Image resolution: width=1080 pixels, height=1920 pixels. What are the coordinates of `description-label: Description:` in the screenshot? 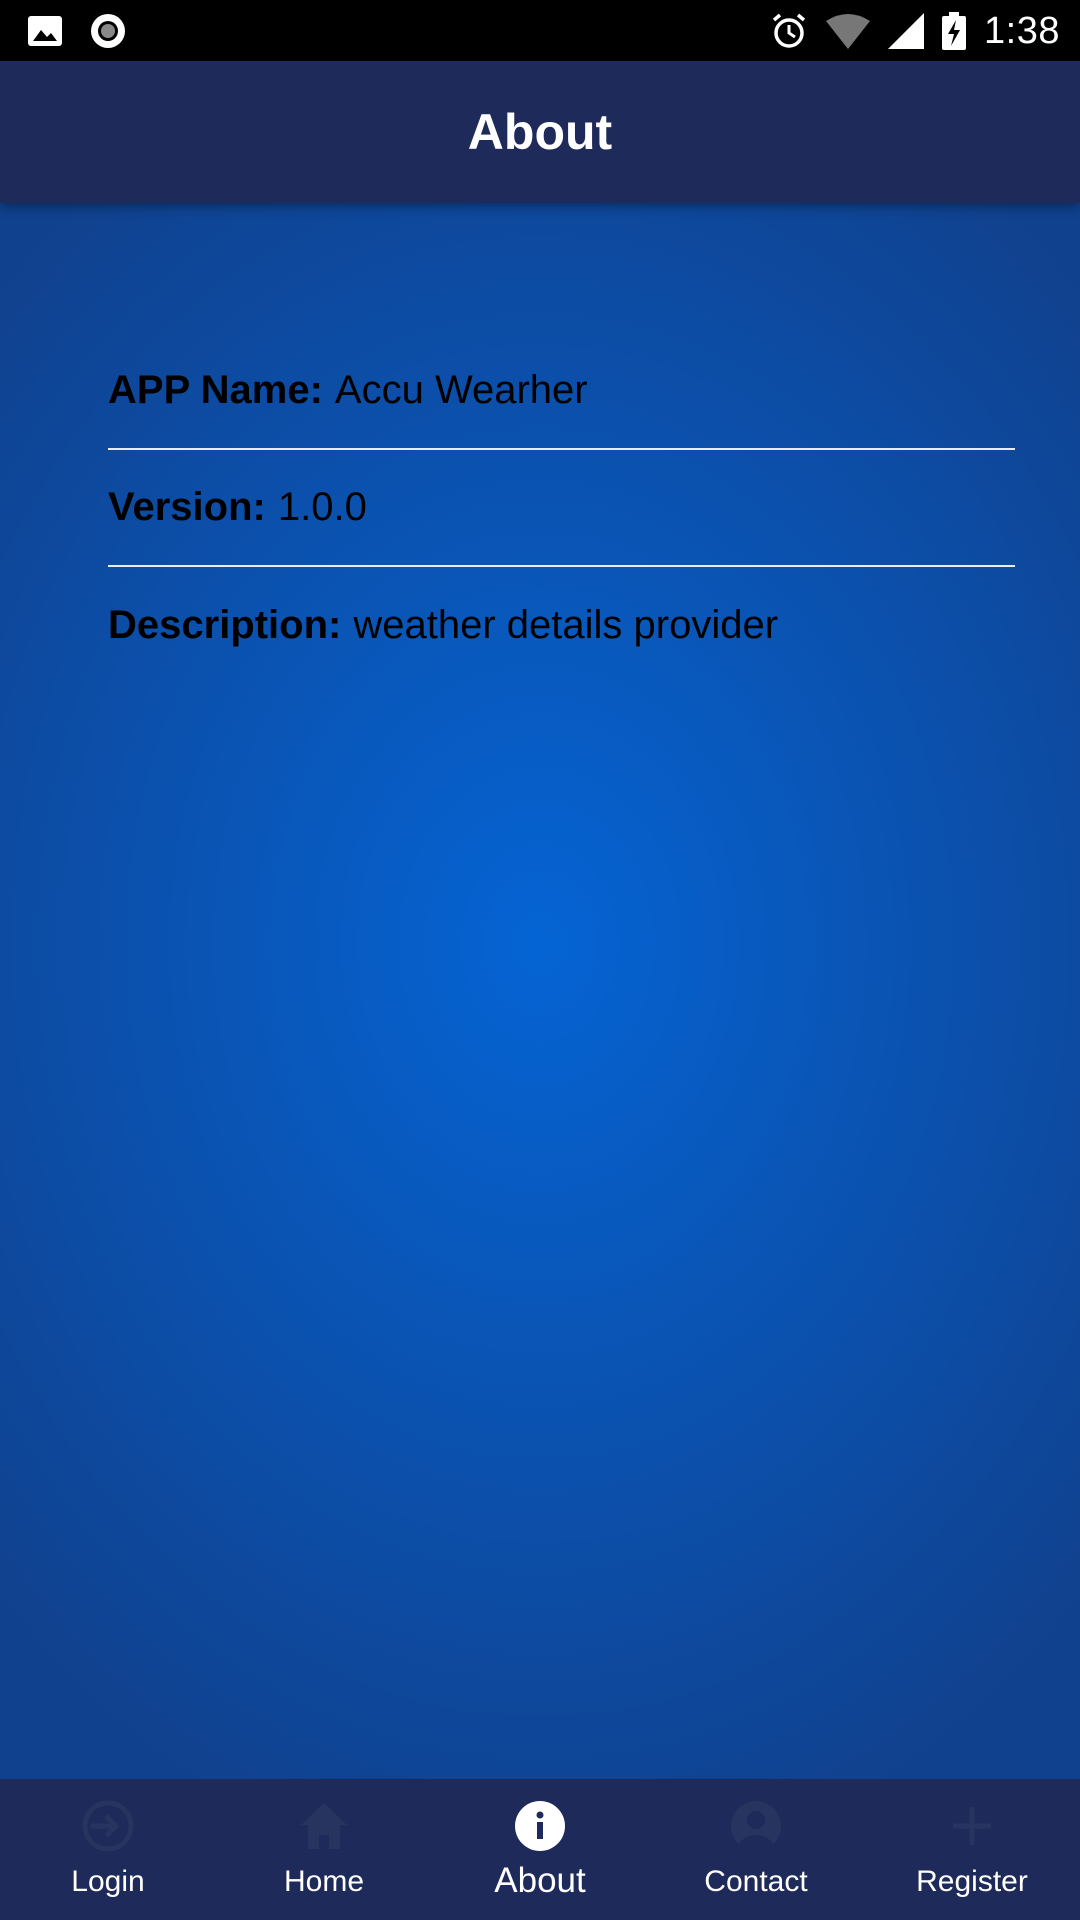 It's located at (225, 625).